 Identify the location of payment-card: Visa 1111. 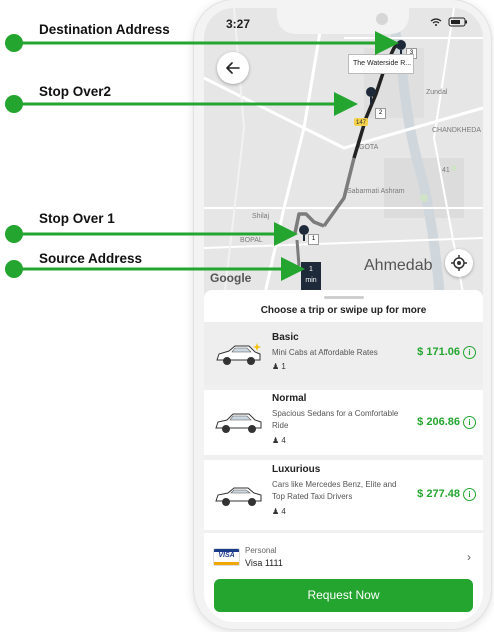
(264, 563).